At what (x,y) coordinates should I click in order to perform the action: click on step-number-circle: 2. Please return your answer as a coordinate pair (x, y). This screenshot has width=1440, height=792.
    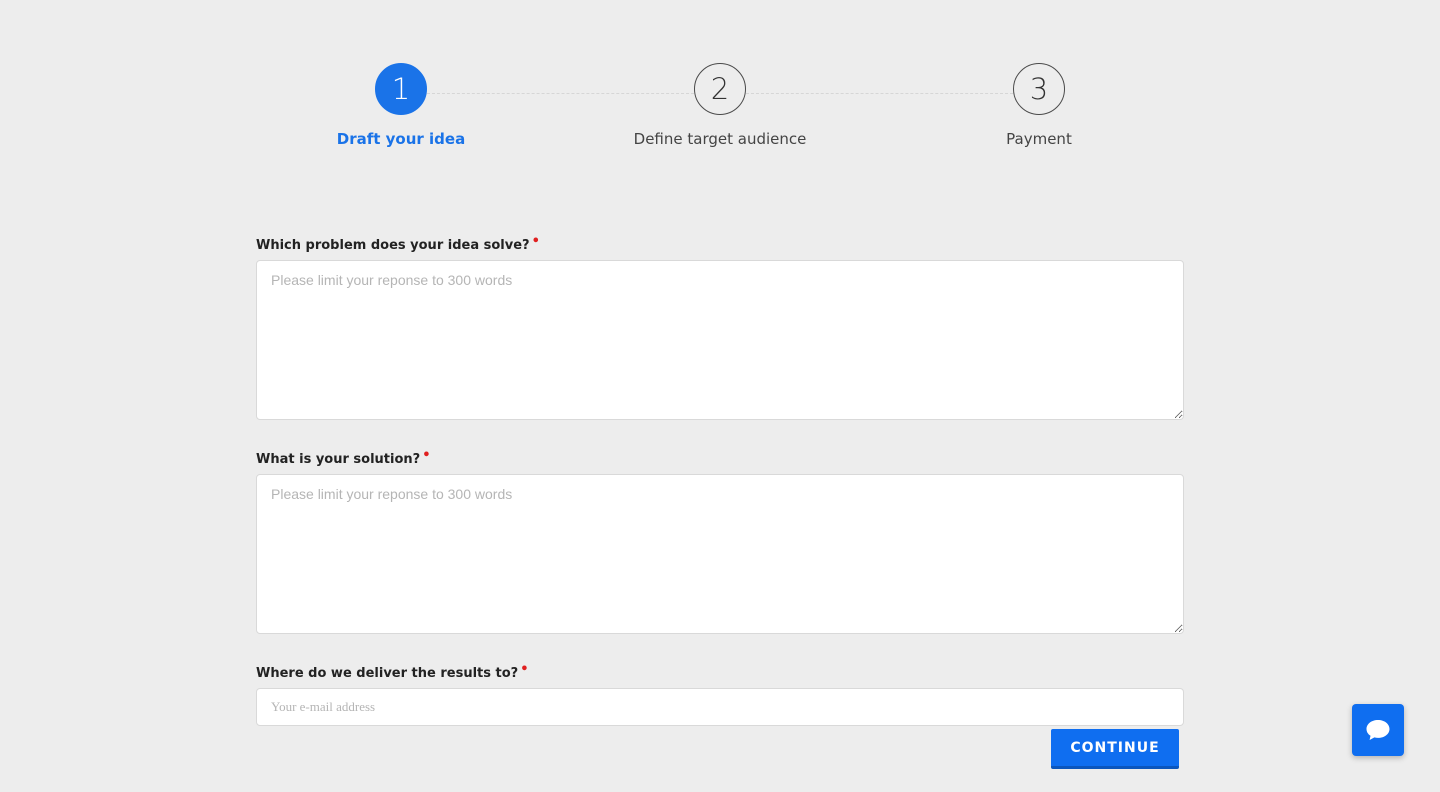
    Looking at the image, I should click on (720, 89).